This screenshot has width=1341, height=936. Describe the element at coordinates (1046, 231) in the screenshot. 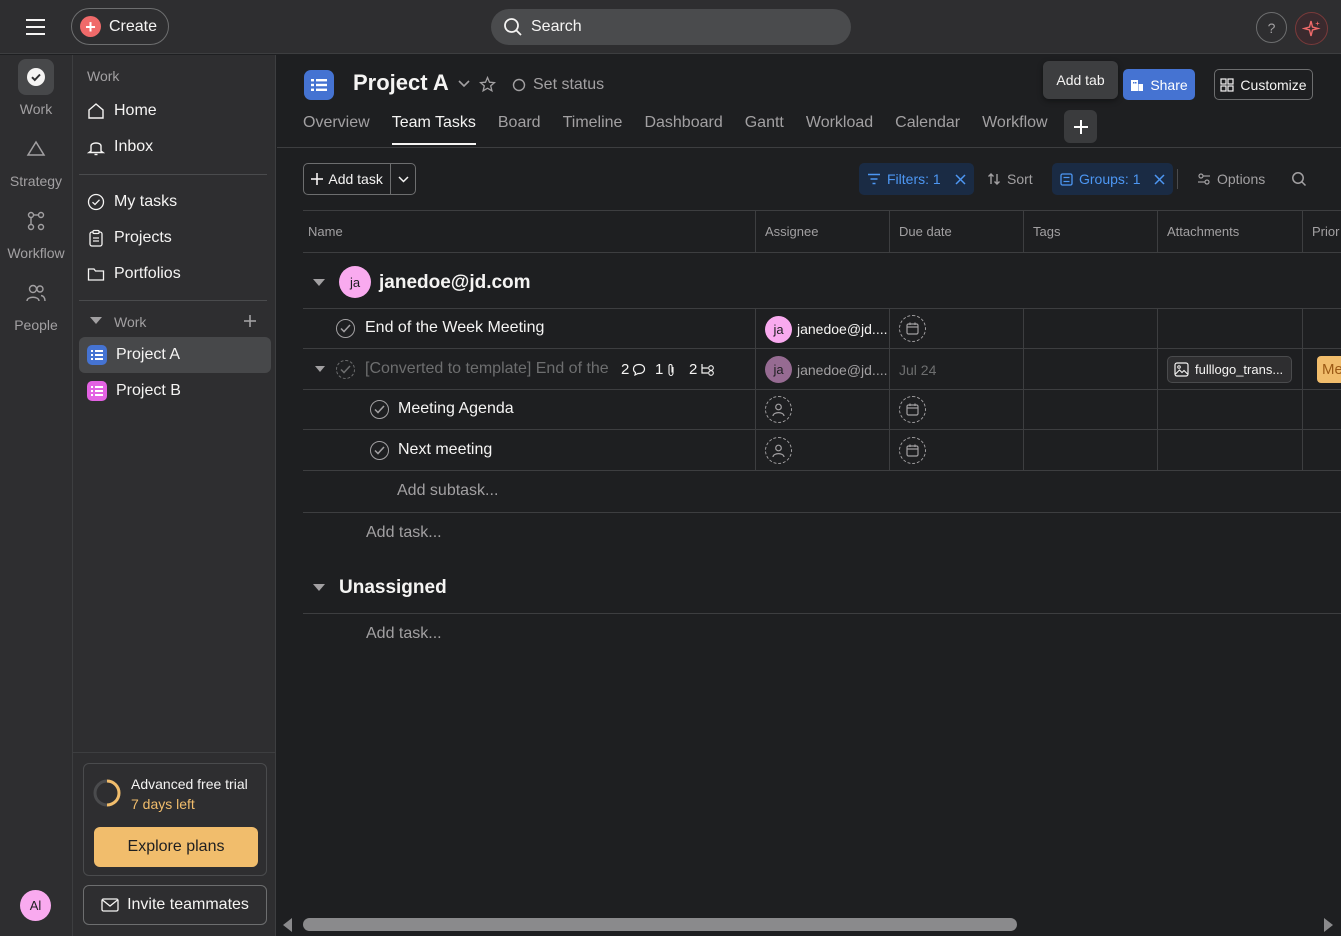

I see `column-header-tags: Tags` at that location.